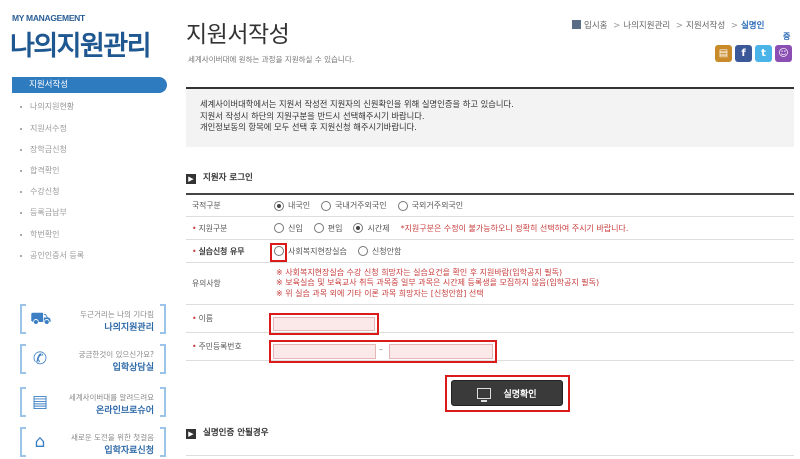  Describe the element at coordinates (202, 318) in the screenshot. I see `name-label: • 이름` at that location.